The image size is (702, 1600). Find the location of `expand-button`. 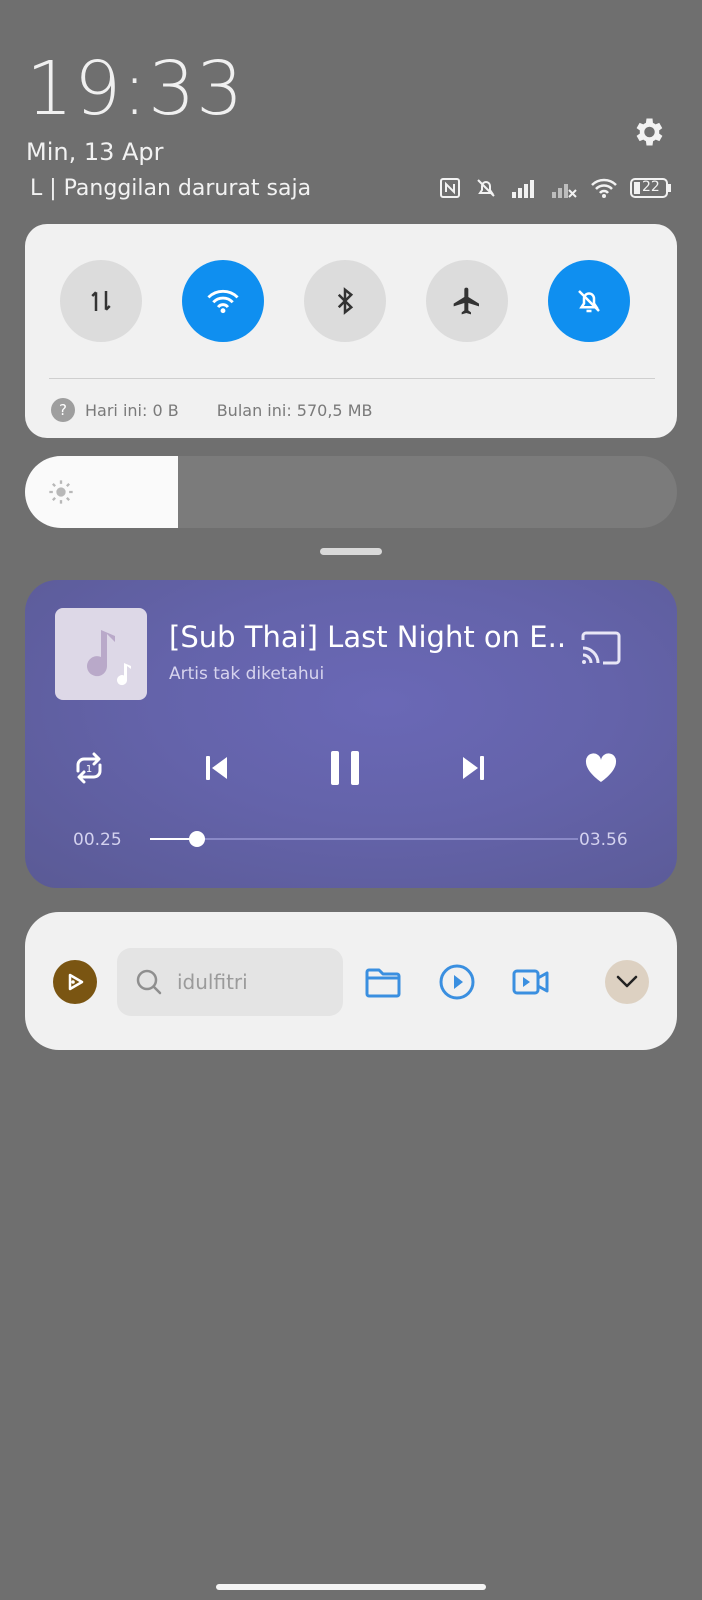

expand-button is located at coordinates (627, 982).